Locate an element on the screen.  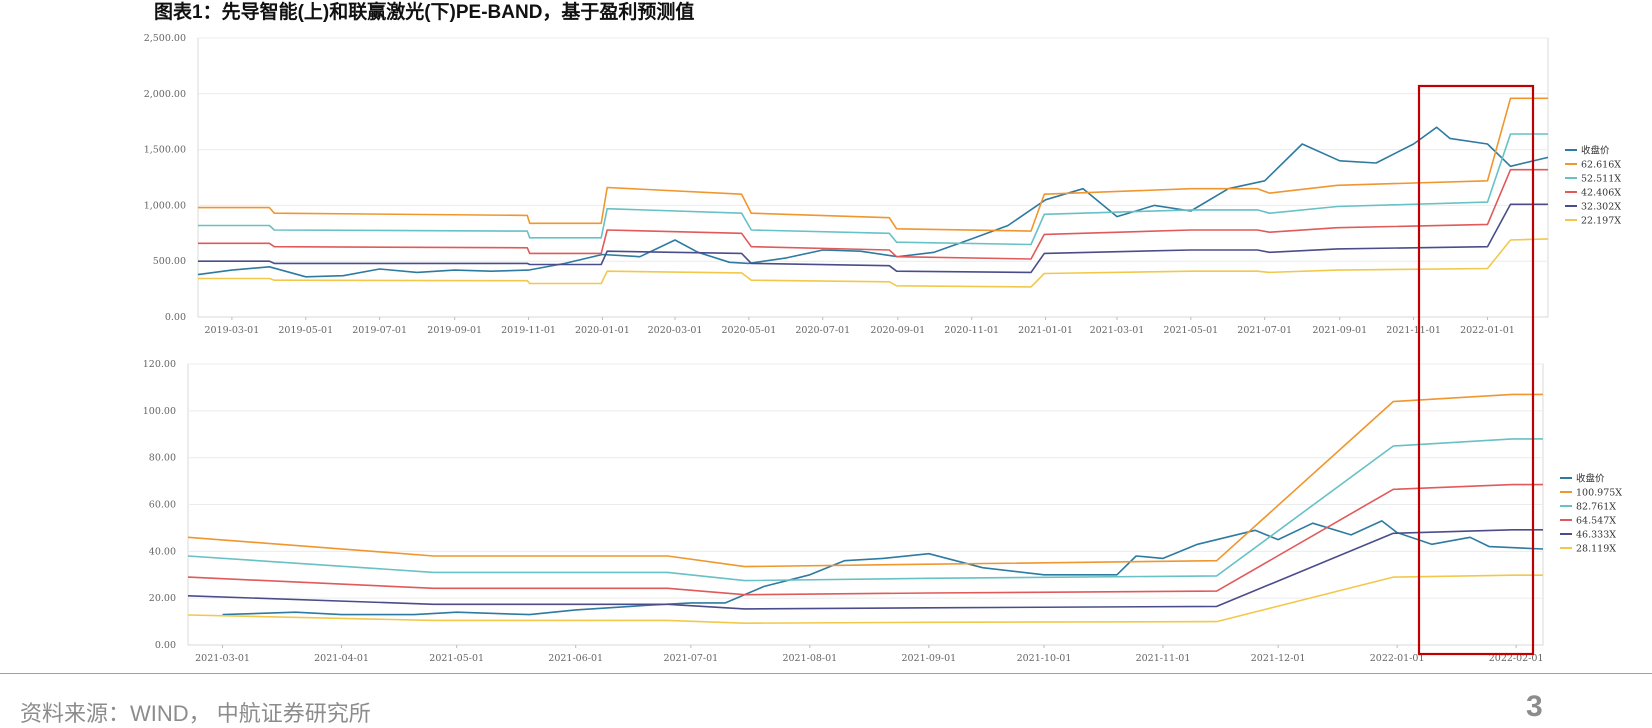
x-tick-label: 2019-05-01 is located at coordinates (305, 330).